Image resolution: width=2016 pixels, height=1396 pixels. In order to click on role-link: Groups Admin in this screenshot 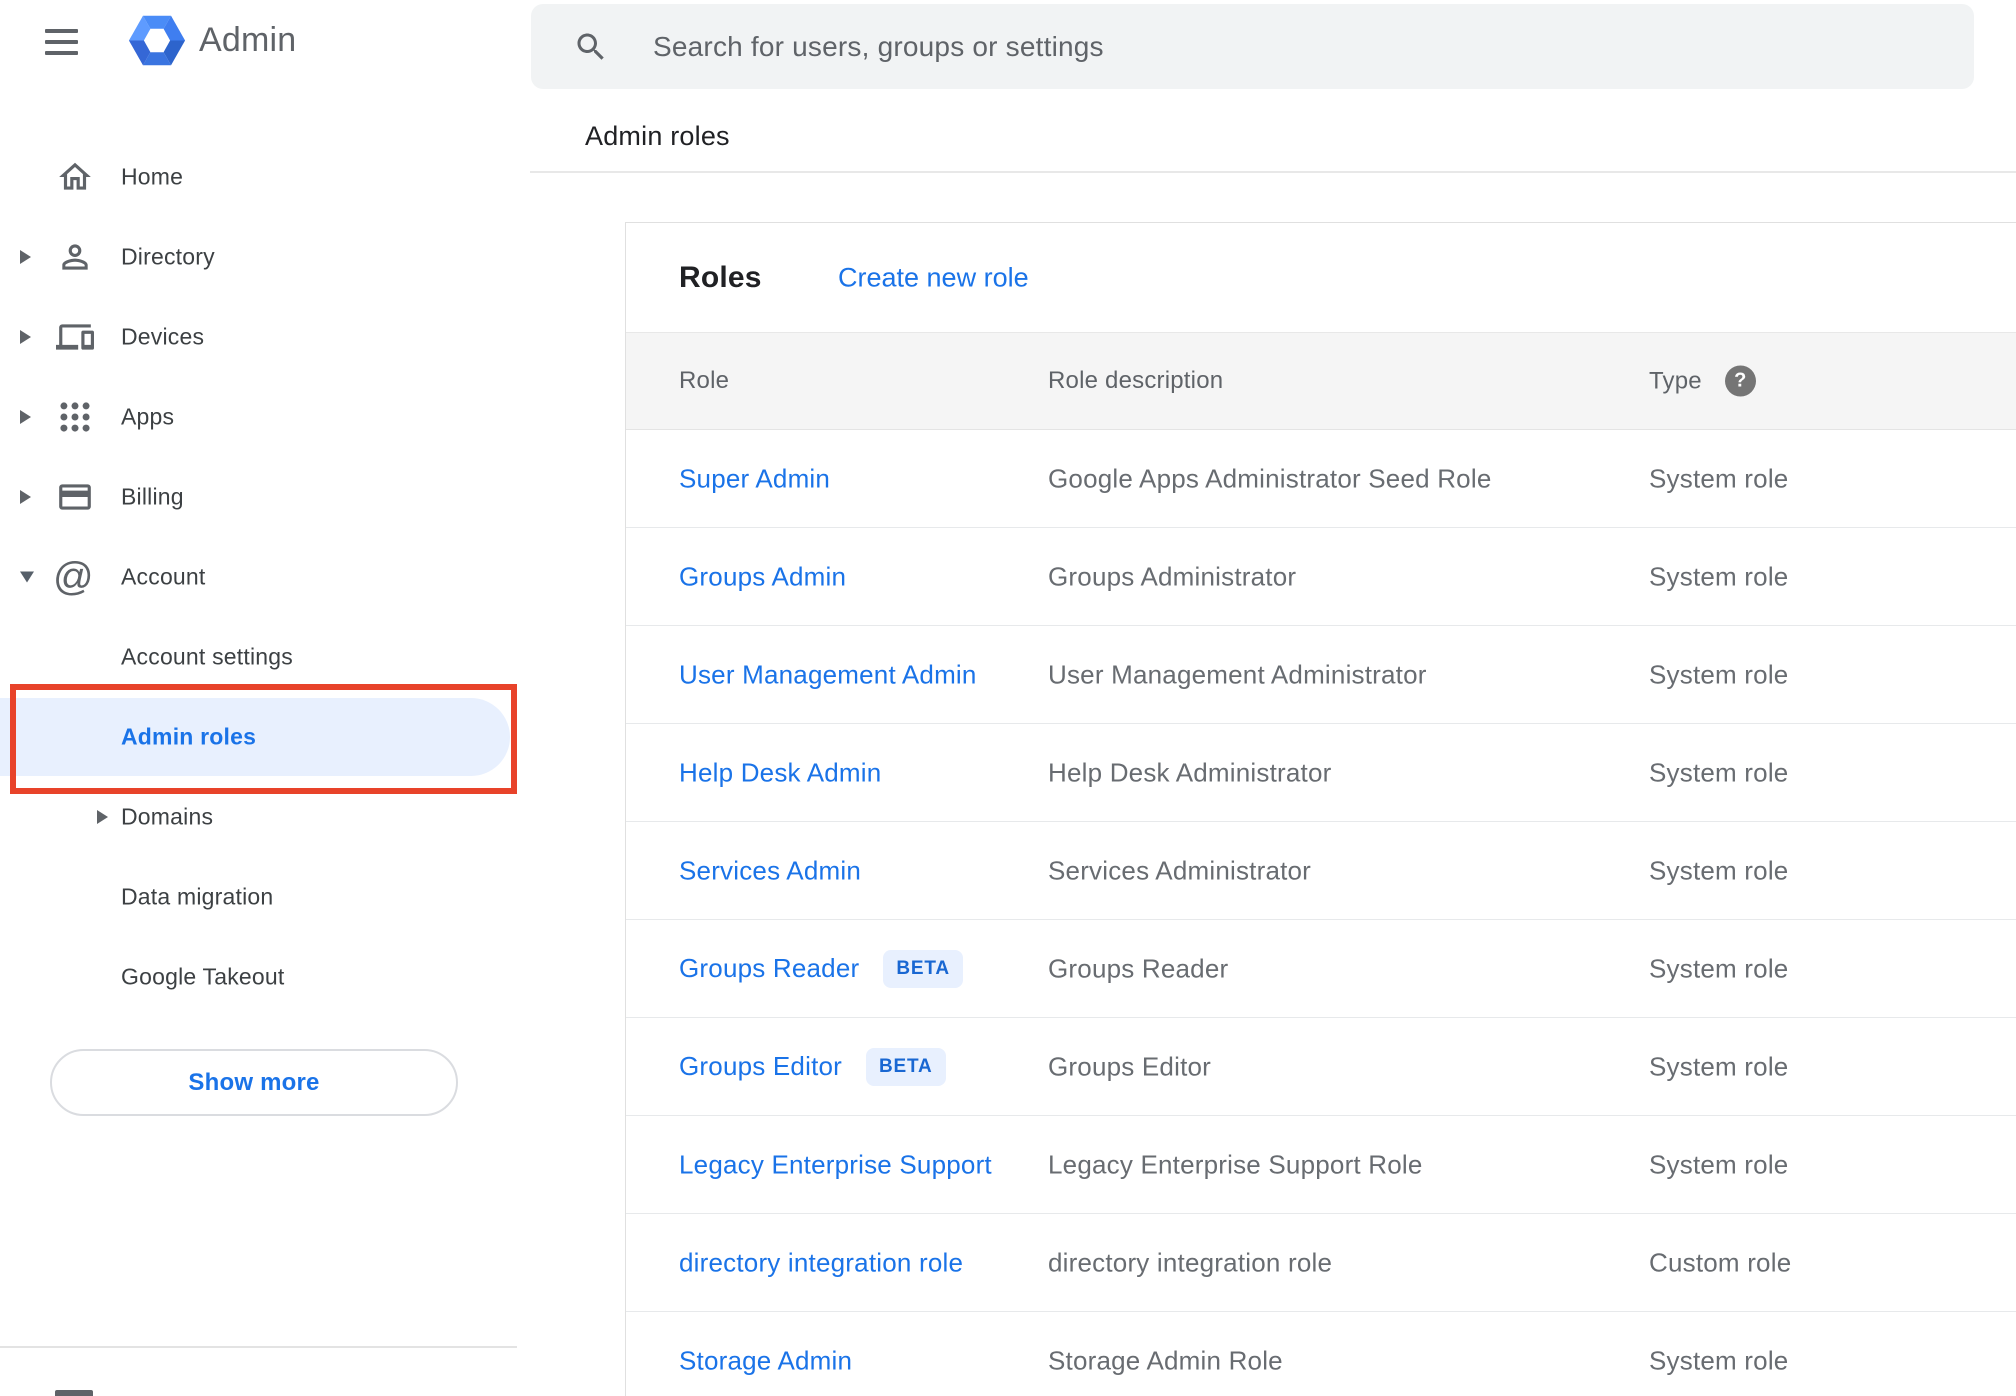, I will do `click(762, 576)`.